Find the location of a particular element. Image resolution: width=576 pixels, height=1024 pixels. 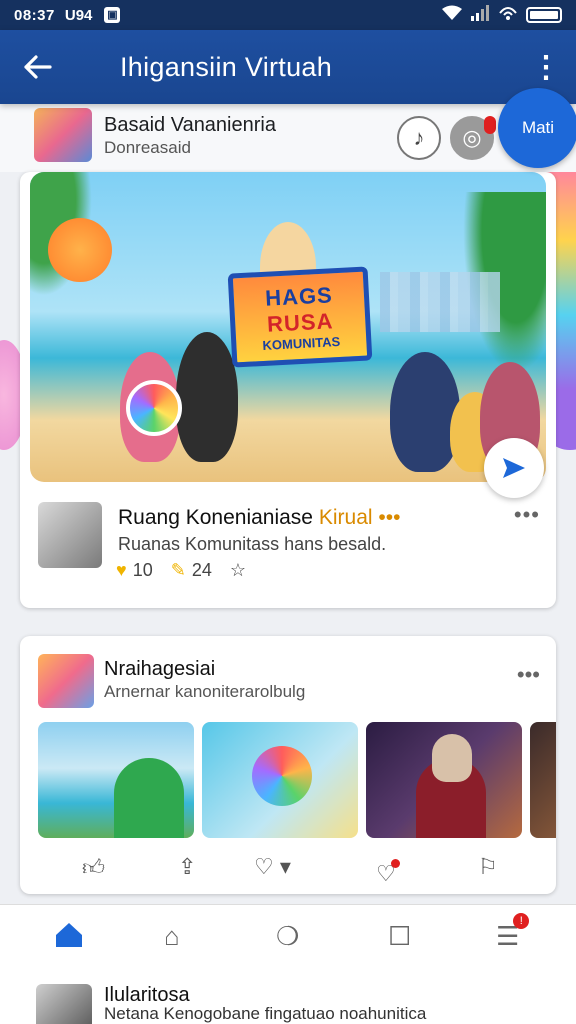

record-button: ◎ is located at coordinates (473, 138).